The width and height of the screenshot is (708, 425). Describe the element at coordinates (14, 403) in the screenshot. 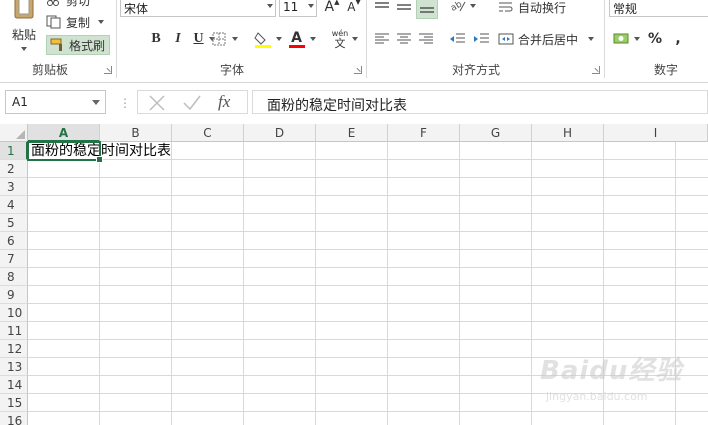

I see `row-header-15: 15` at that location.